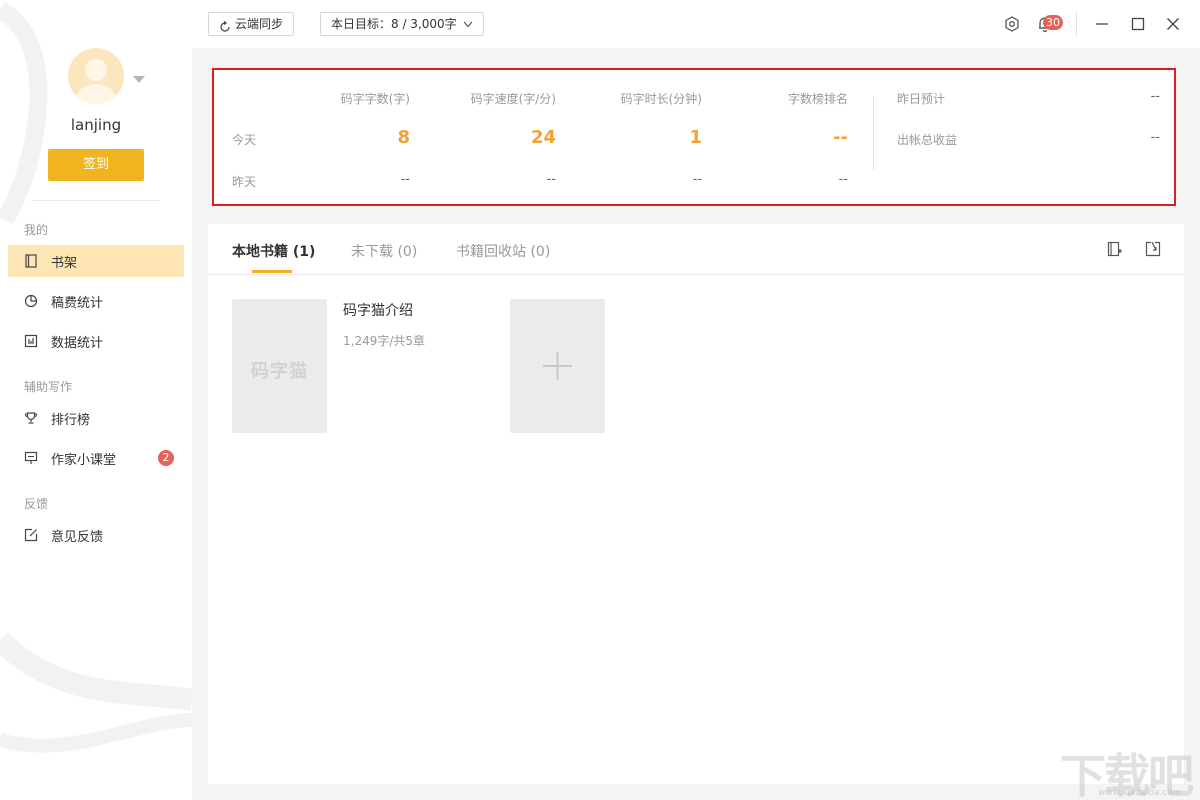  Describe the element at coordinates (384, 341) in the screenshot. I see `book-meta: 1,249字/共5章` at that location.